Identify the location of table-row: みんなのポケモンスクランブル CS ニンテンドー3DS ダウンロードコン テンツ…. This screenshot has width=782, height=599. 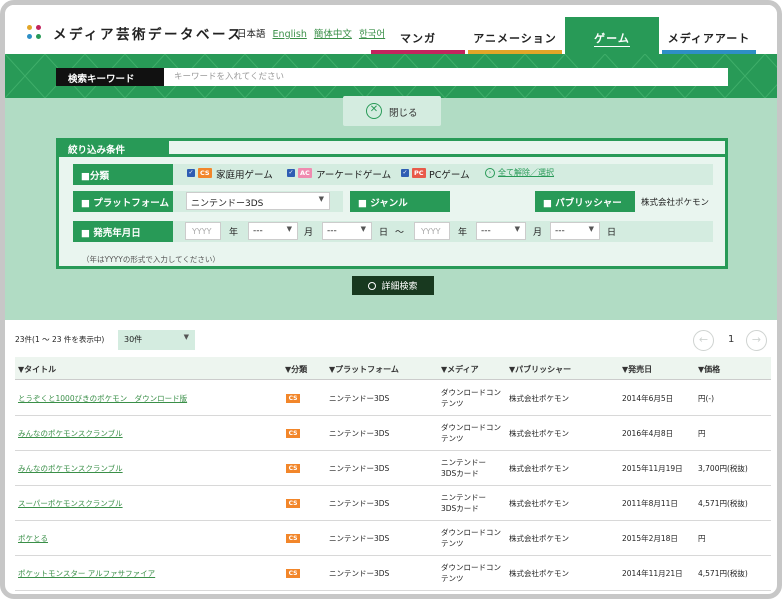
(393, 433).